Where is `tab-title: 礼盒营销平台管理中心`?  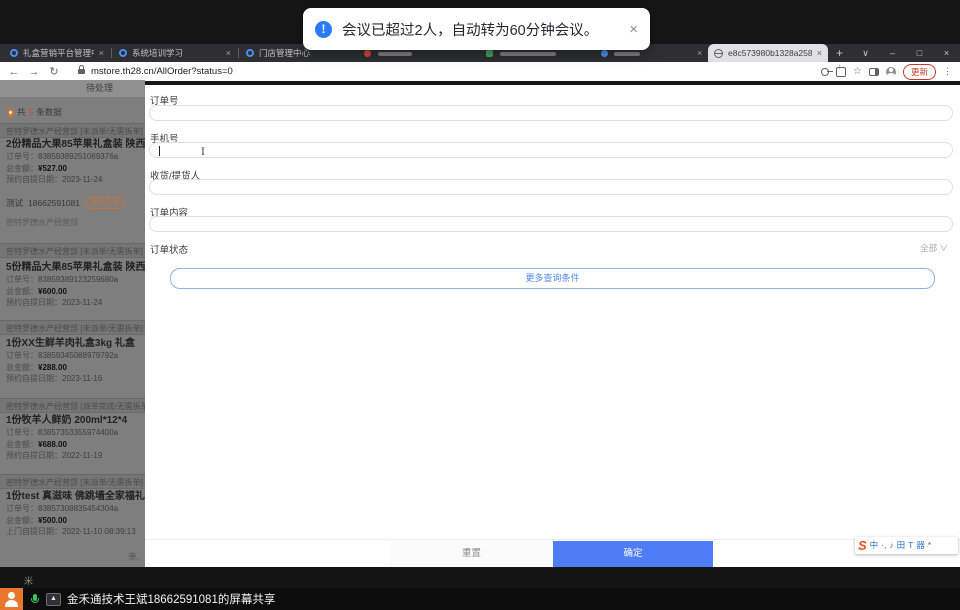 tab-title: 礼盒营销平台管理中心 is located at coordinates (58, 53).